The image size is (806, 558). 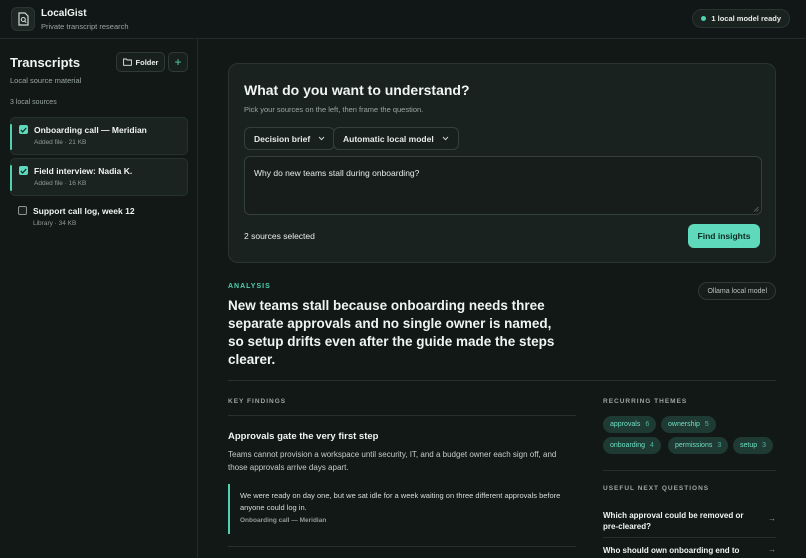 I want to click on theme-chip: onboarding 4, so click(x=632, y=445).